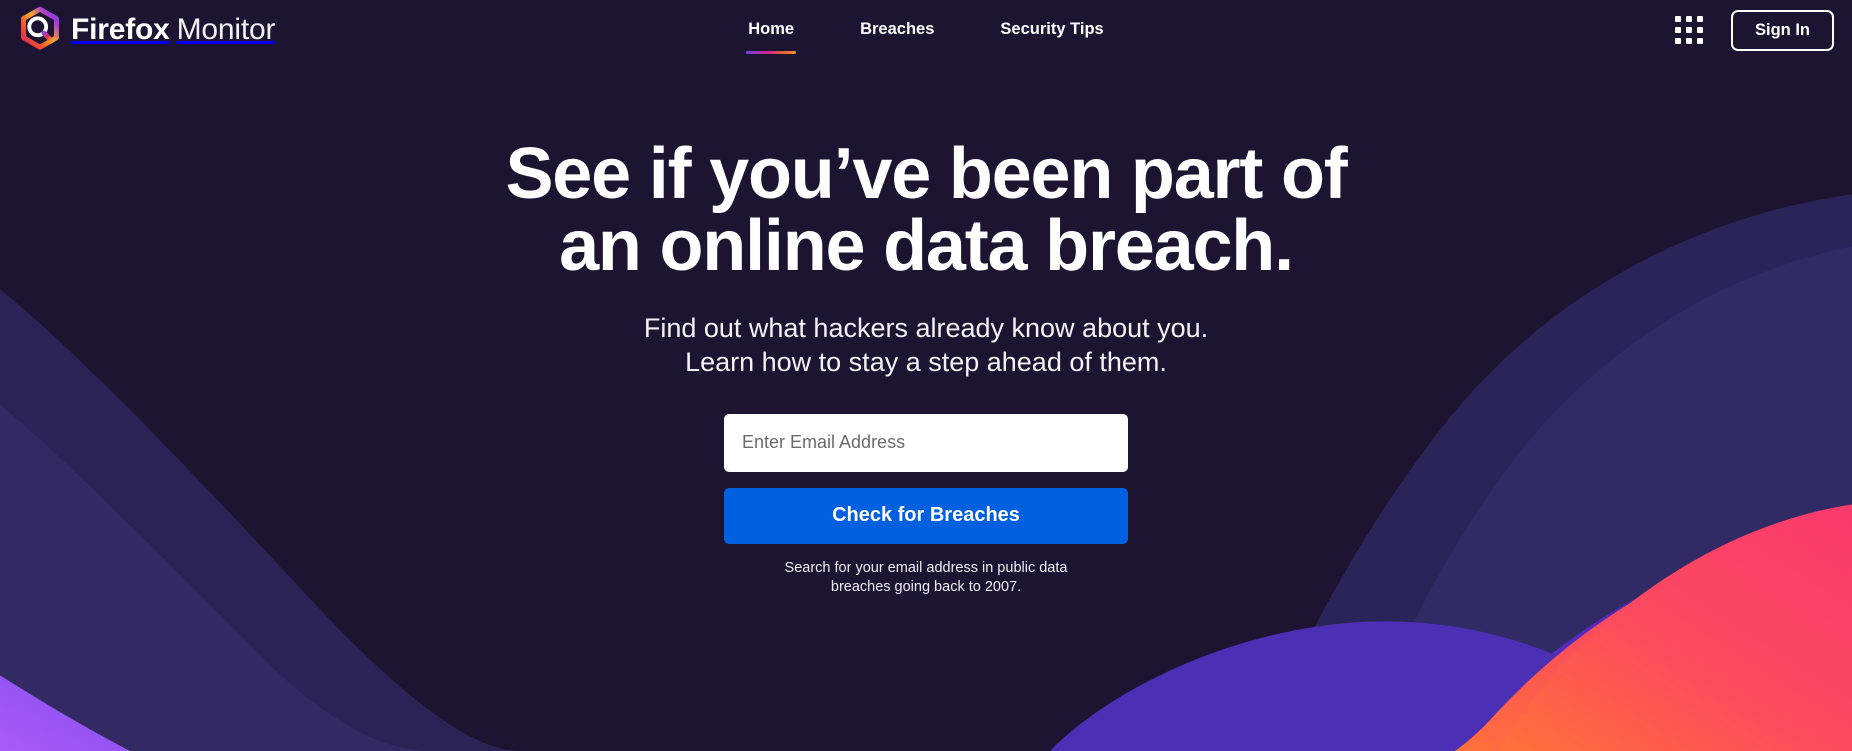  I want to click on brand-wordmark: Firefox Monitor, so click(173, 30).